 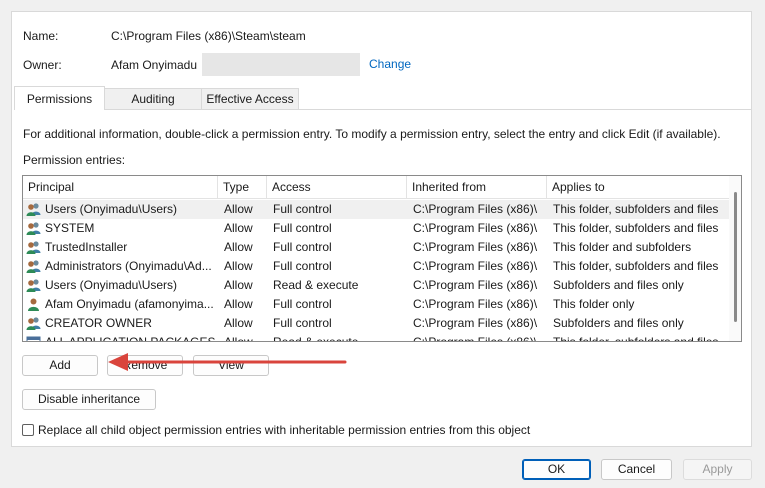 What do you see at coordinates (154, 65) in the screenshot?
I see `owner-value: Afam Onyimadu` at bounding box center [154, 65].